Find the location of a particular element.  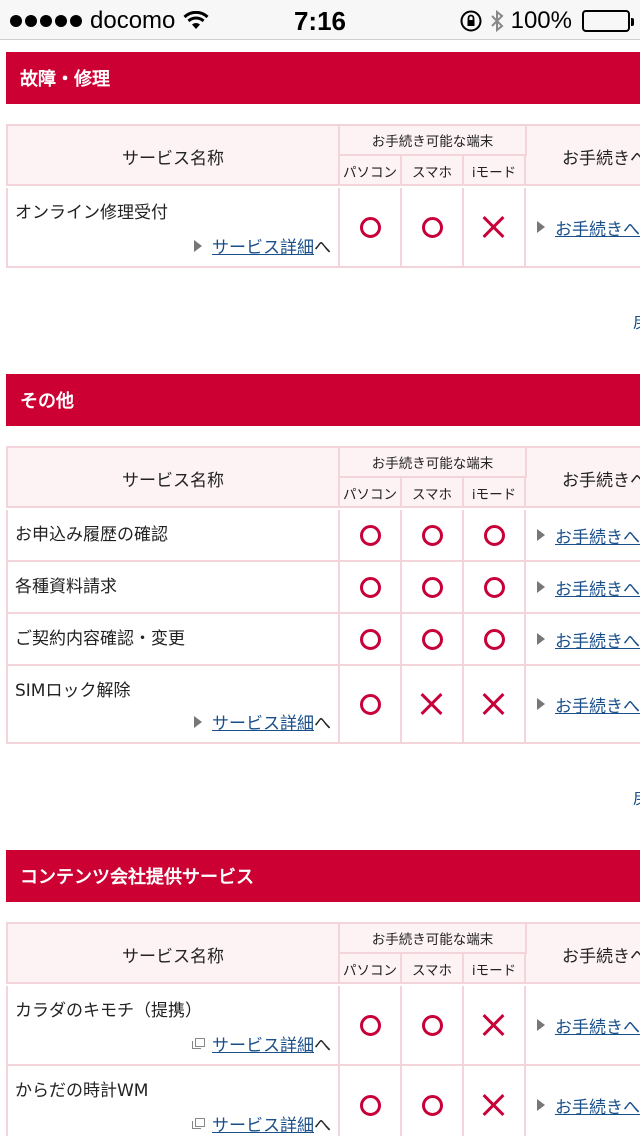

service-name-cell: ご契約内容確認・変更 is located at coordinates (173, 639).